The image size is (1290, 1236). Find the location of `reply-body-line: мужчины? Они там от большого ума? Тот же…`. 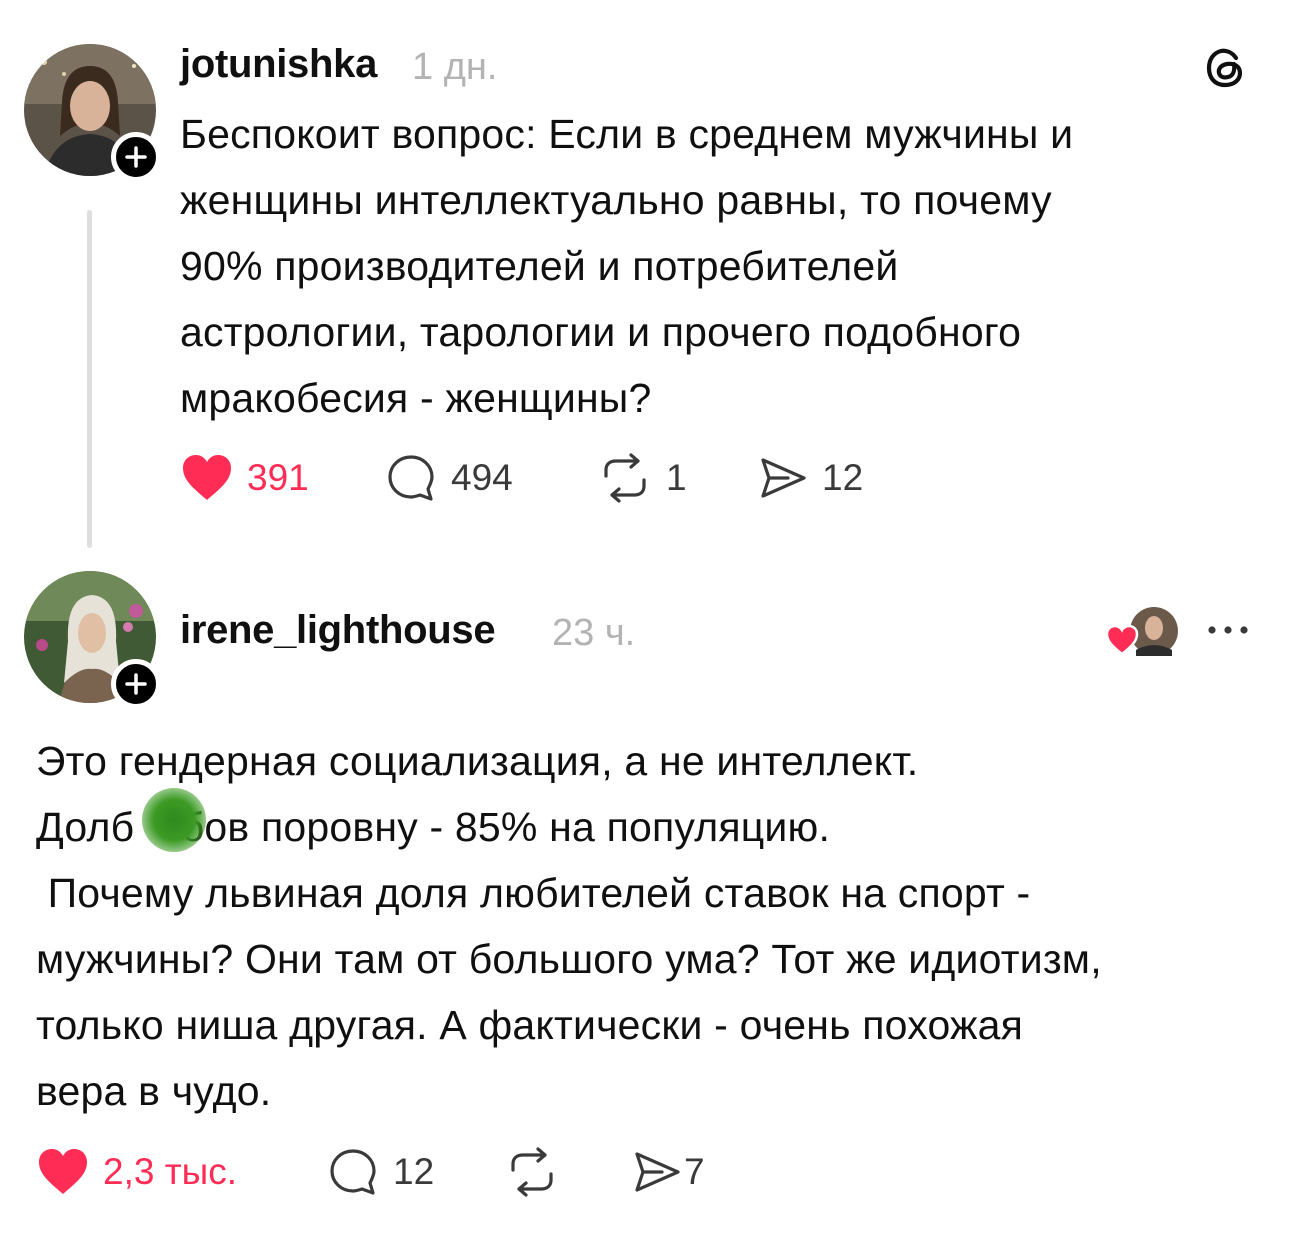

reply-body-line: мужчины? Они там от большого ума? Тот же… is located at coordinates (569, 959).